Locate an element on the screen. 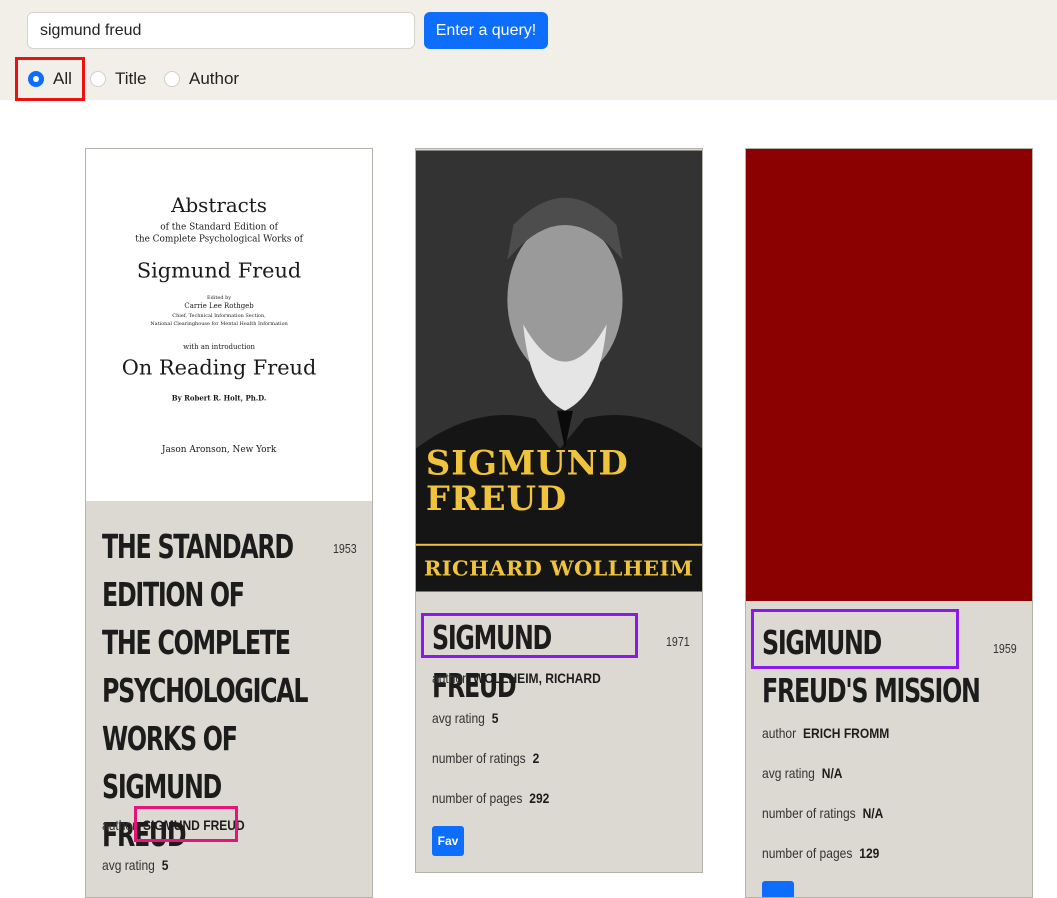 The width and height of the screenshot is (1057, 898). radio-all-label: All is located at coordinates (62, 78).